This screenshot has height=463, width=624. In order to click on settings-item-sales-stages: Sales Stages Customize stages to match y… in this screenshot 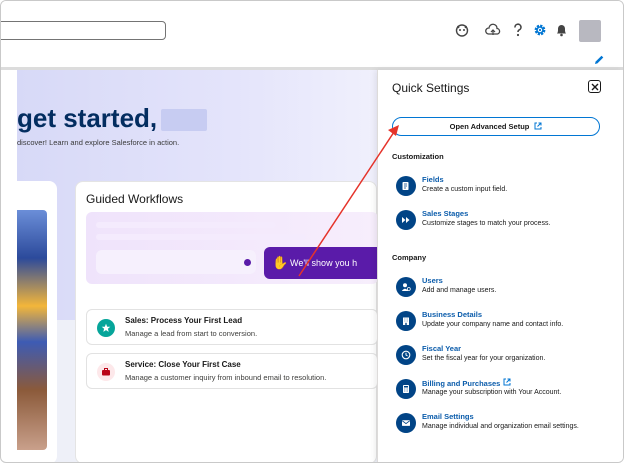, I will do `click(506, 221)`.